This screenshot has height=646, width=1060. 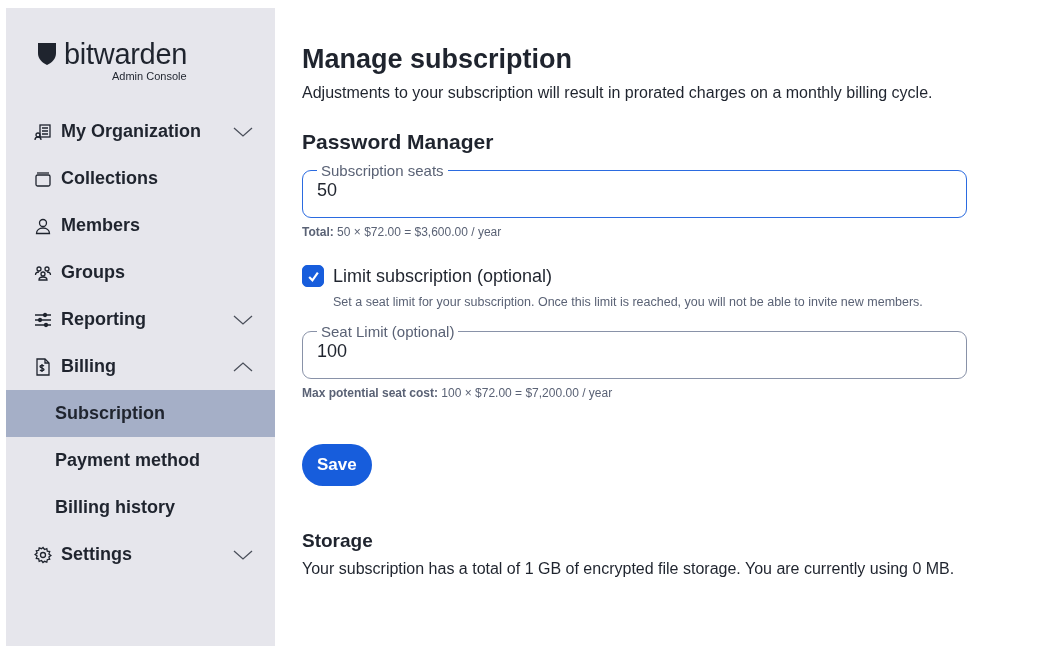 I want to click on nav-item: My Organization, so click(x=140, y=131).